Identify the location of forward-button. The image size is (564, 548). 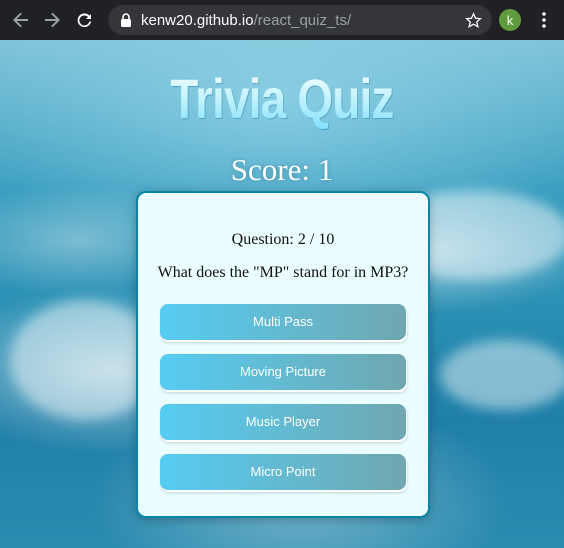
(52, 20).